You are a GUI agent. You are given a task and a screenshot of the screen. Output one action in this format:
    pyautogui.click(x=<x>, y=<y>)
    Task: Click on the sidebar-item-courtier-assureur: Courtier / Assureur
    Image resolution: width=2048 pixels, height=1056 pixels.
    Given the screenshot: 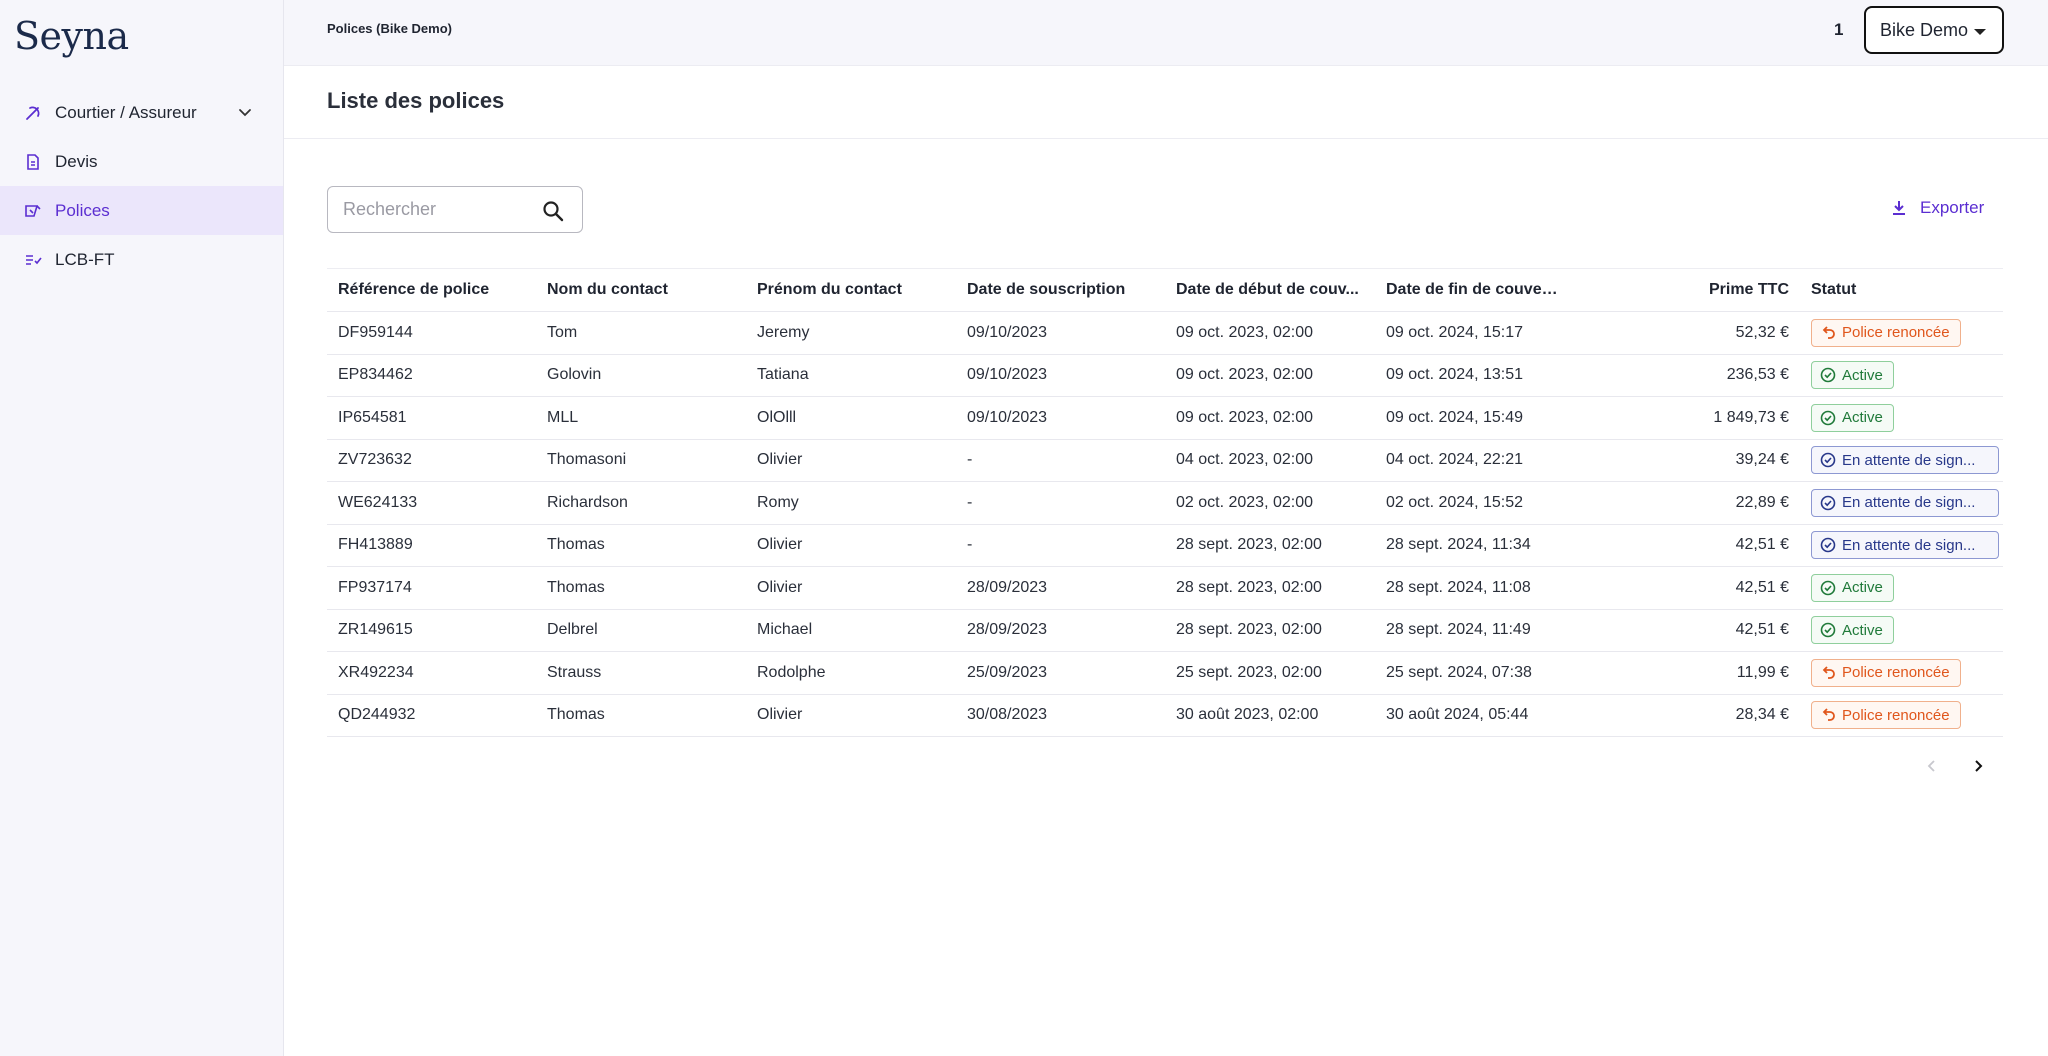 What is the action you would take?
    pyautogui.click(x=141, y=112)
    